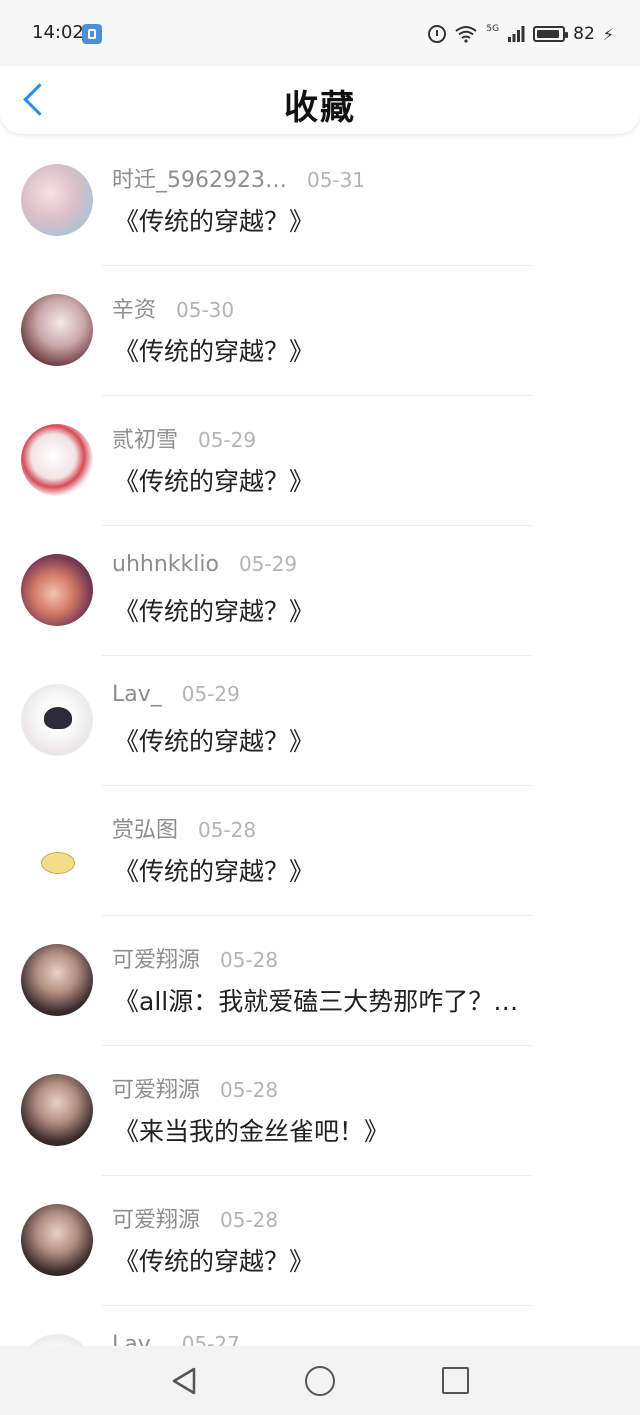 The width and height of the screenshot is (640, 1415). What do you see at coordinates (320, 331) in the screenshot?
I see `list-item: 辛资 05-30 《传统的穿越？》` at bounding box center [320, 331].